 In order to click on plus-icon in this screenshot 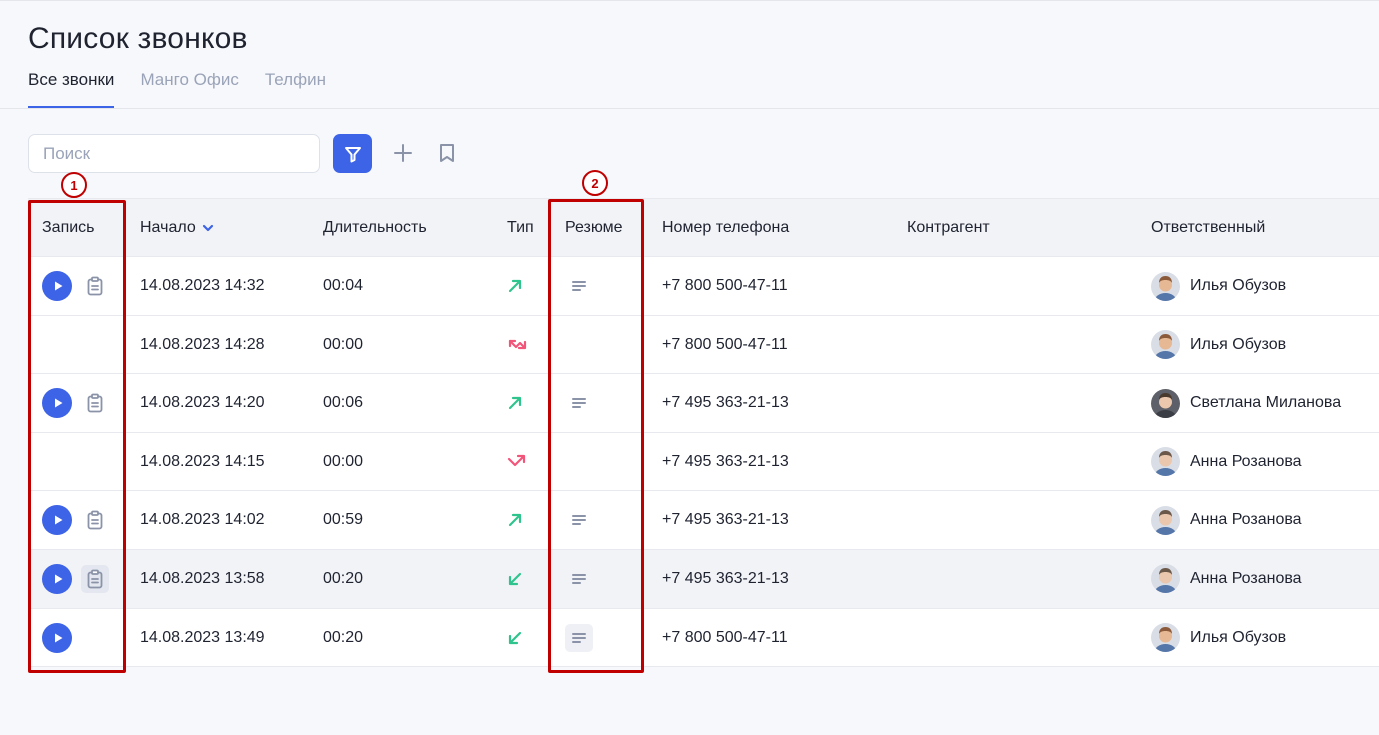, I will do `click(403, 153)`.